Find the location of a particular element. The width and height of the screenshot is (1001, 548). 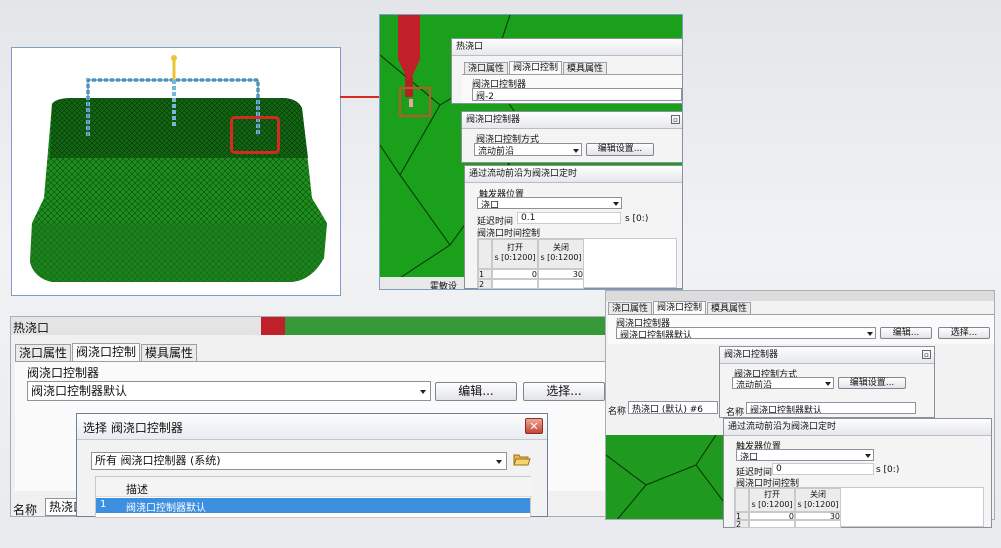

model-viewport is located at coordinates (176, 171).